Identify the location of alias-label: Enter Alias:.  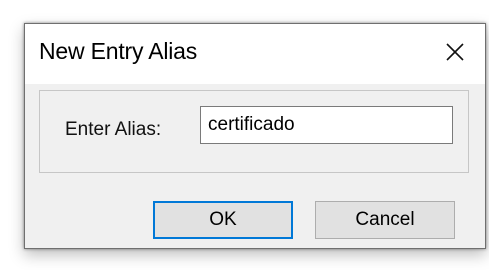
(113, 129).